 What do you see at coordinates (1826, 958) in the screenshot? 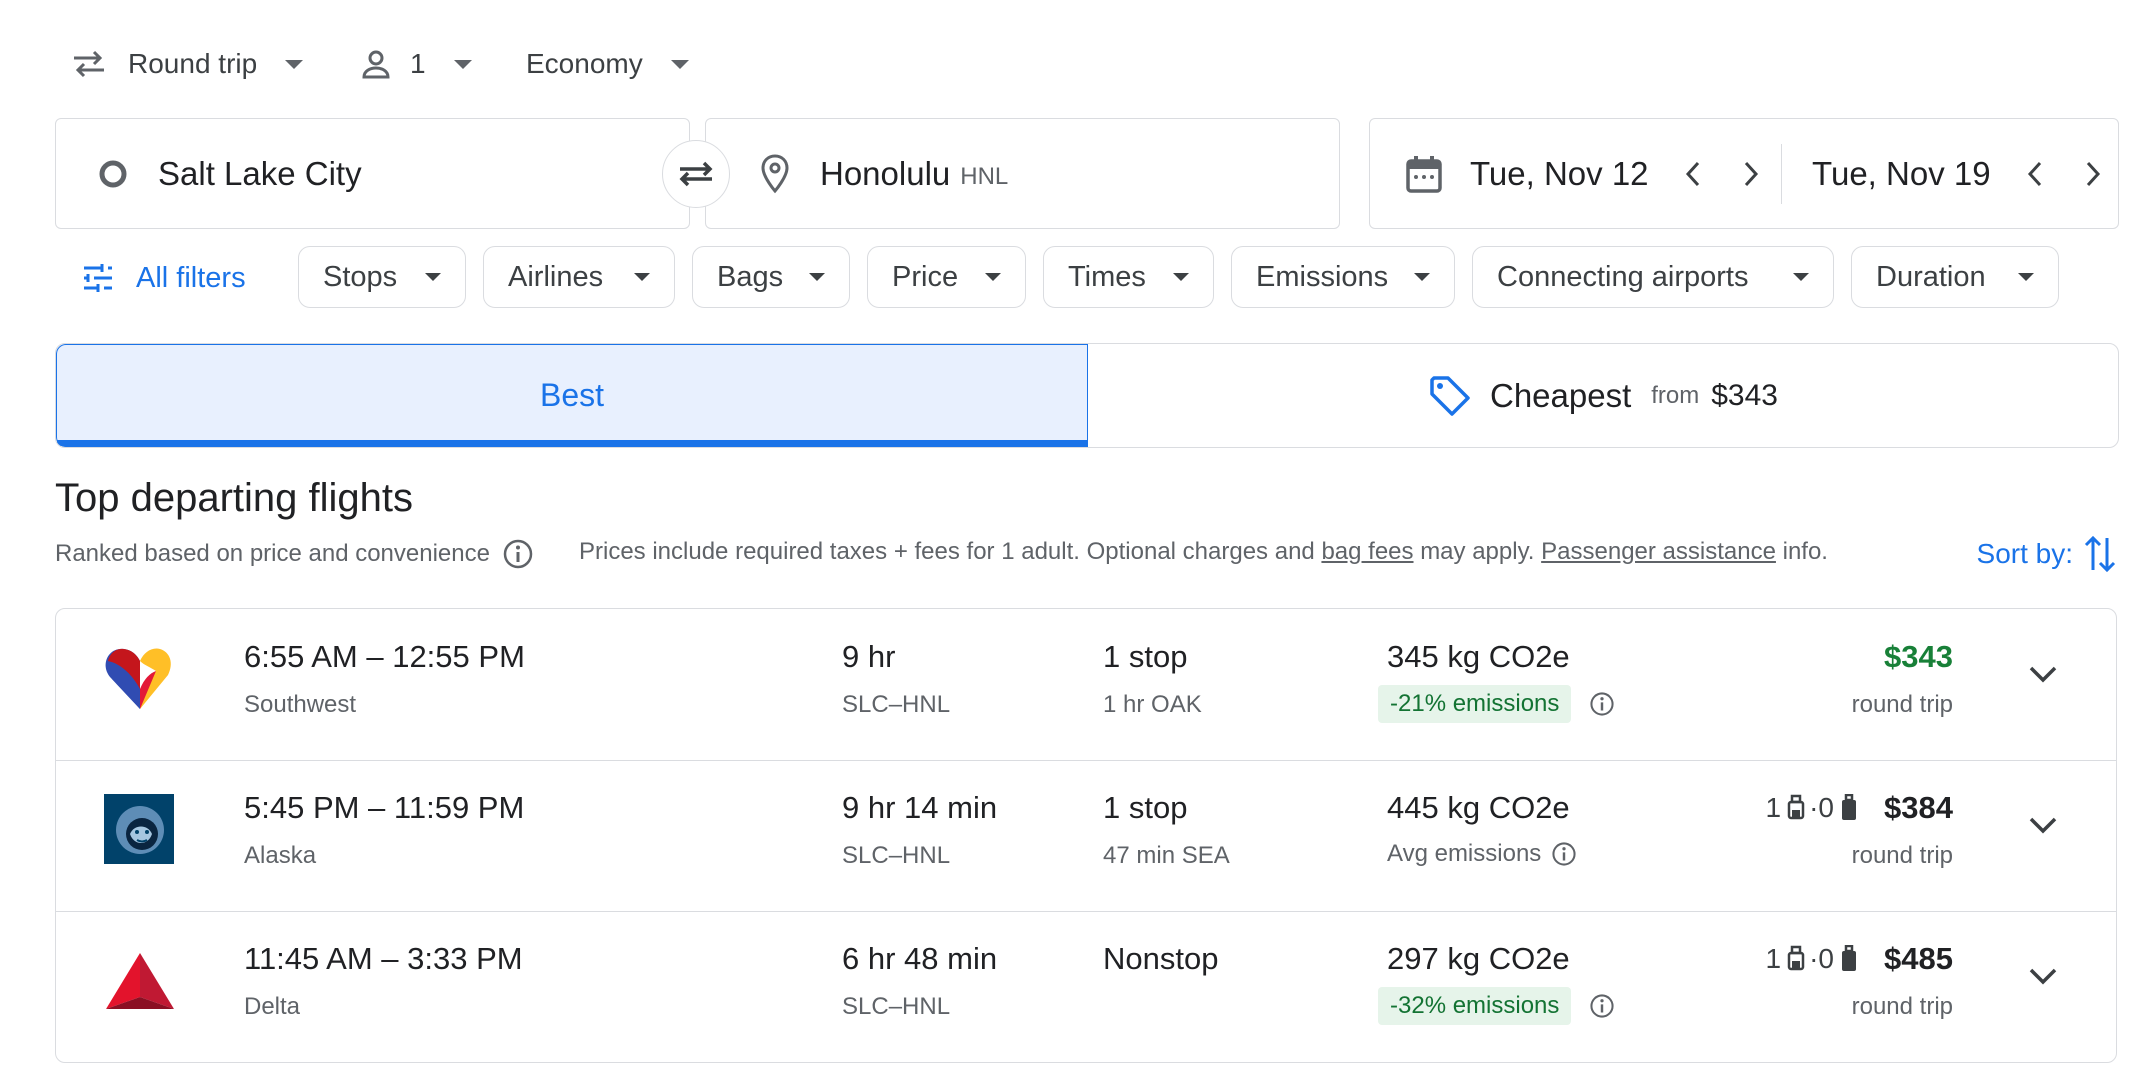
I see `checked-bag-count: 0` at bounding box center [1826, 958].